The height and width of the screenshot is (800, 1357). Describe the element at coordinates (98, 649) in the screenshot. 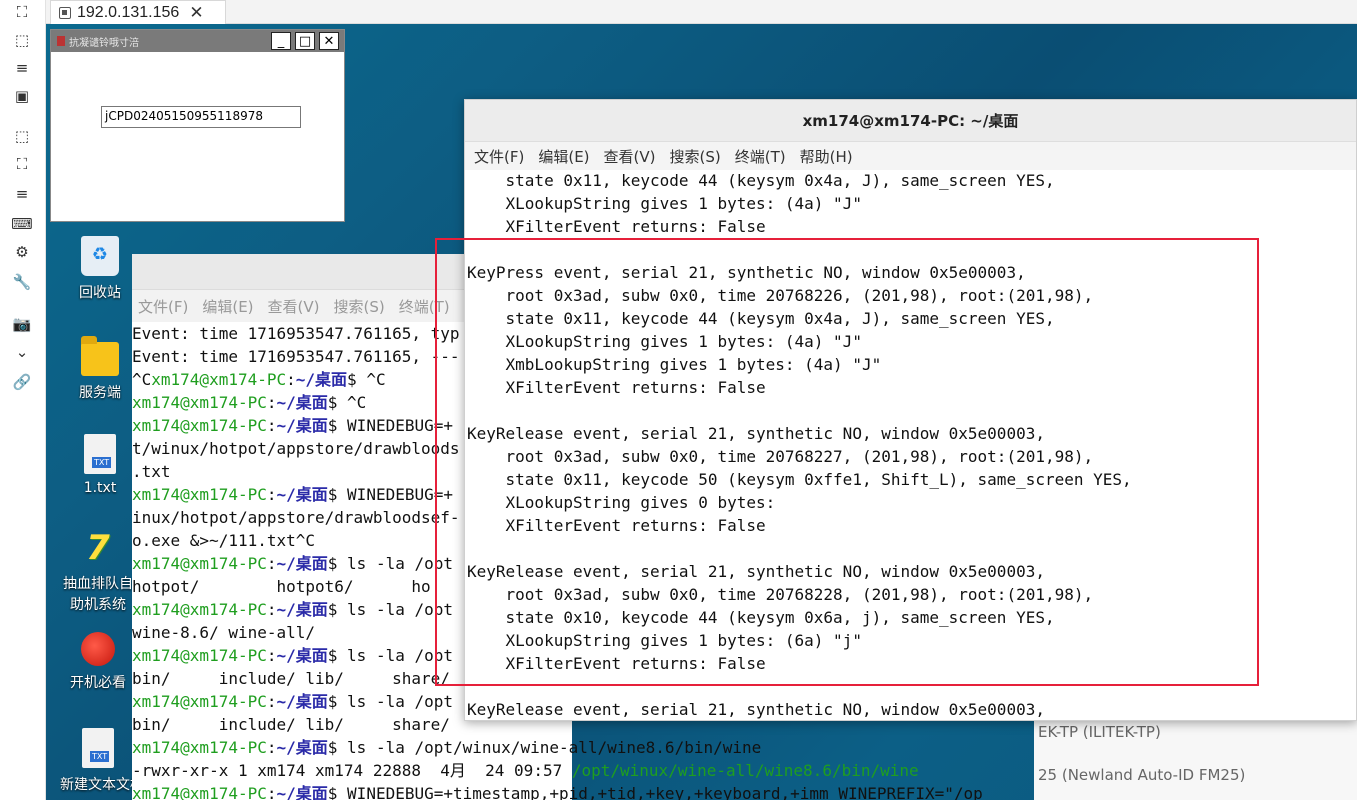

I see `red-app-icon` at that location.